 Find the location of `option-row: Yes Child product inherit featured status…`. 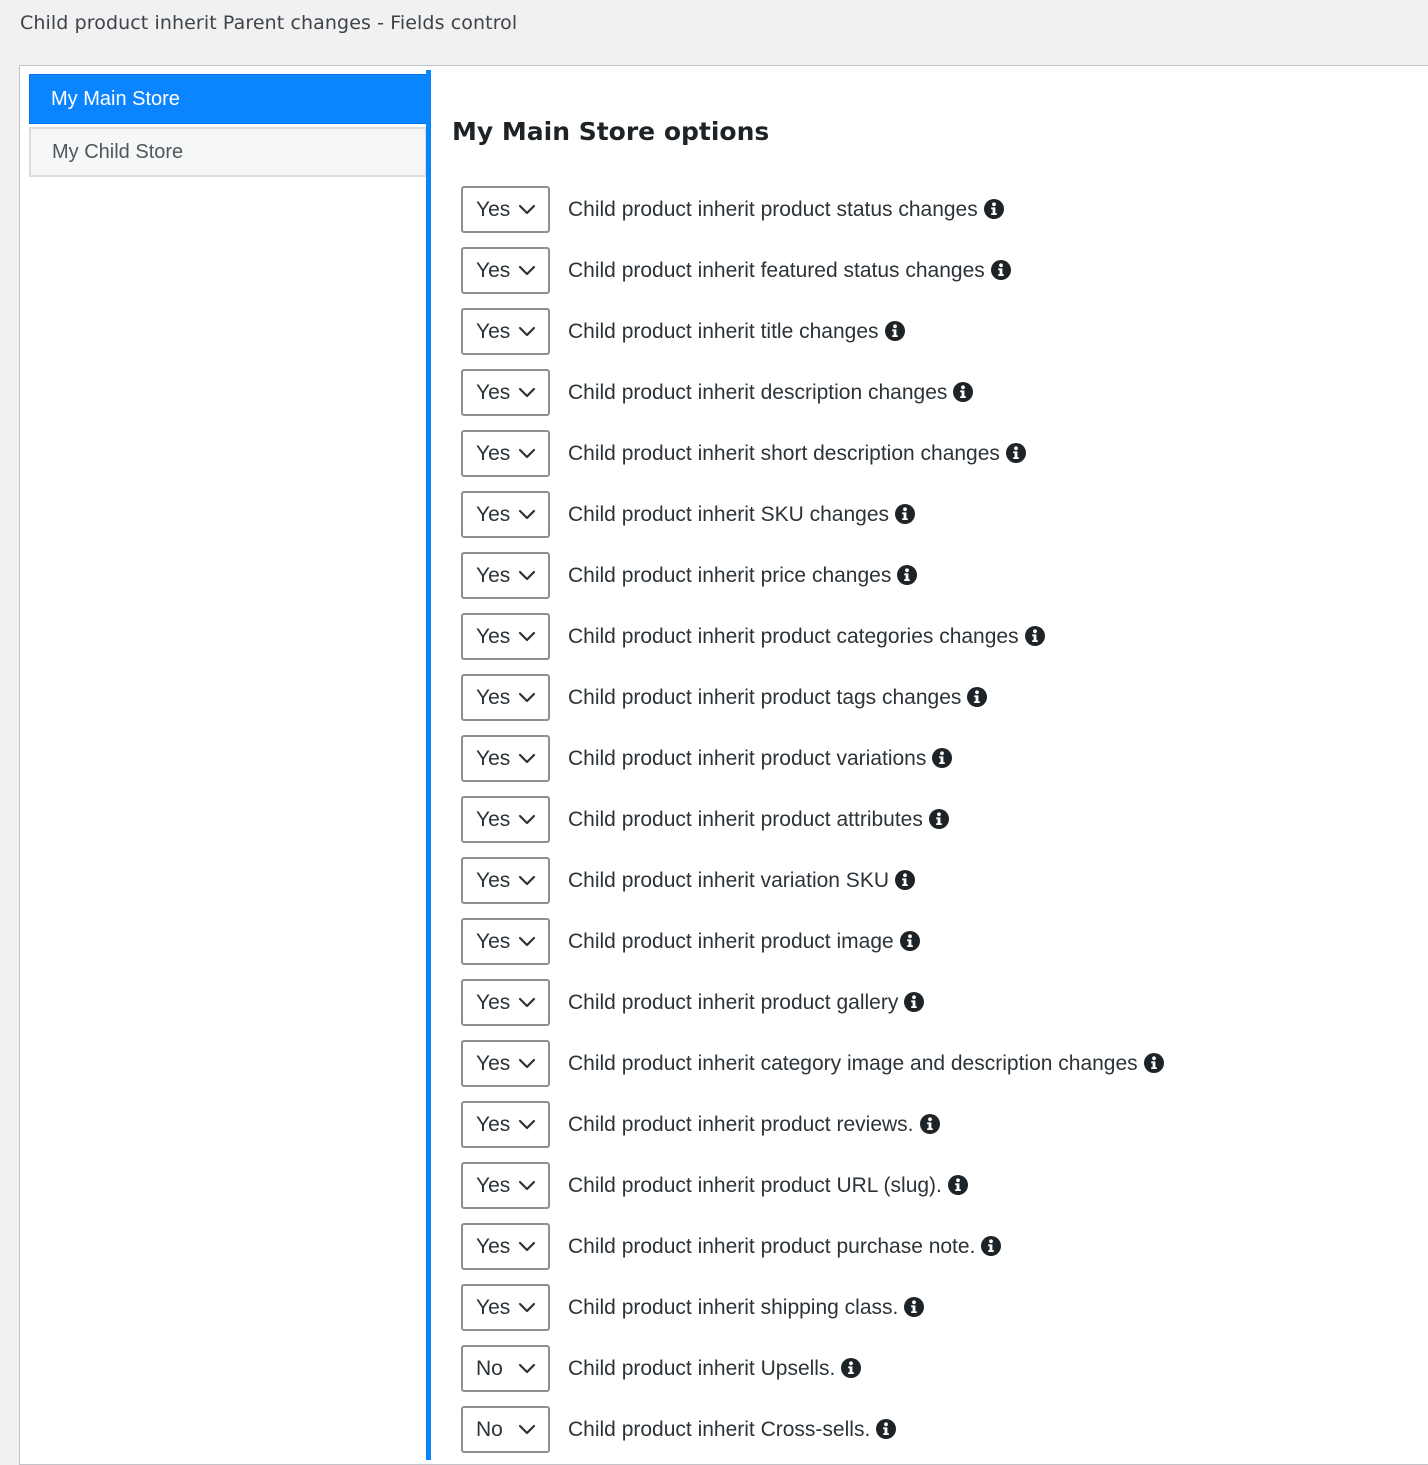

option-row: Yes Child product inherit featured status… is located at coordinates (812, 270).